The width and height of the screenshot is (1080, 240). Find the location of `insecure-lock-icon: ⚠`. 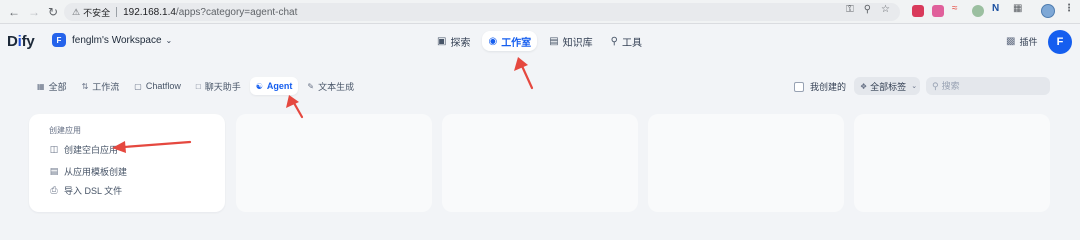

insecure-lock-icon: ⚠ is located at coordinates (76, 12).